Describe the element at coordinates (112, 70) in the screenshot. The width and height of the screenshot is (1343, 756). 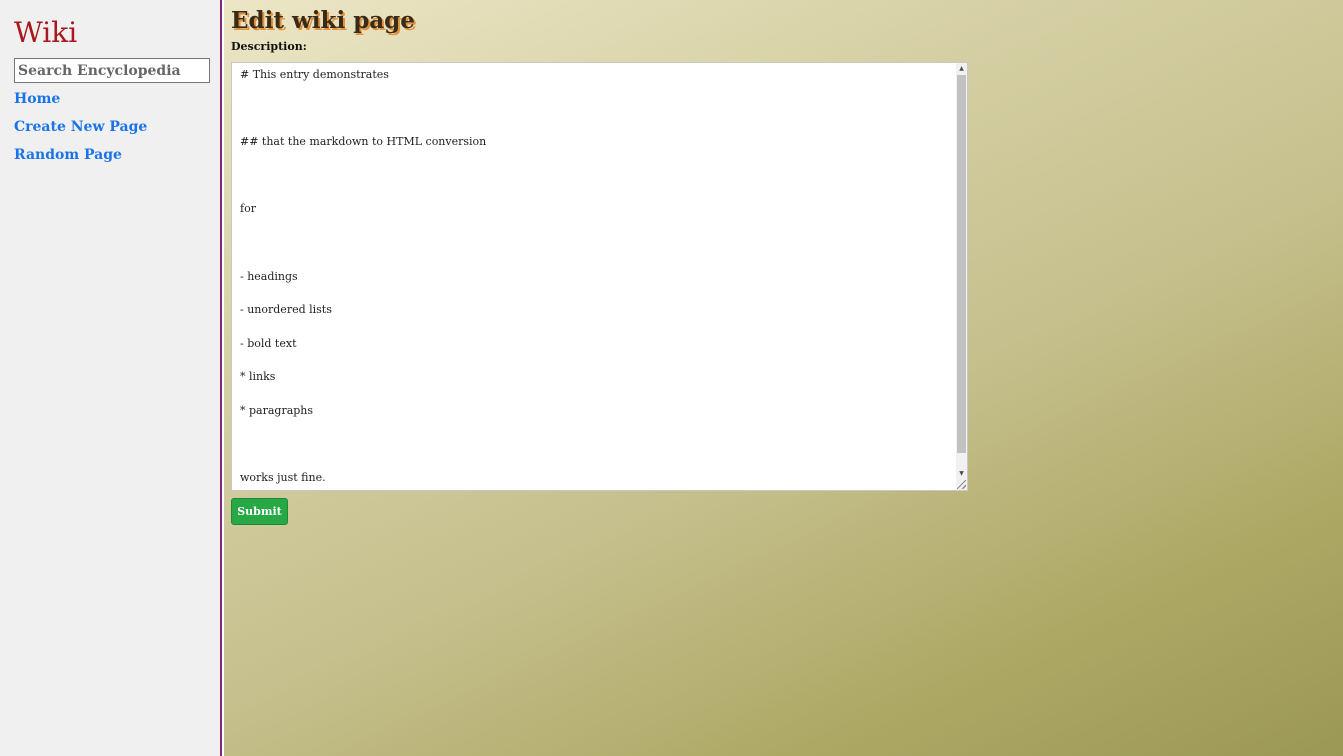
I see `search-input` at that location.